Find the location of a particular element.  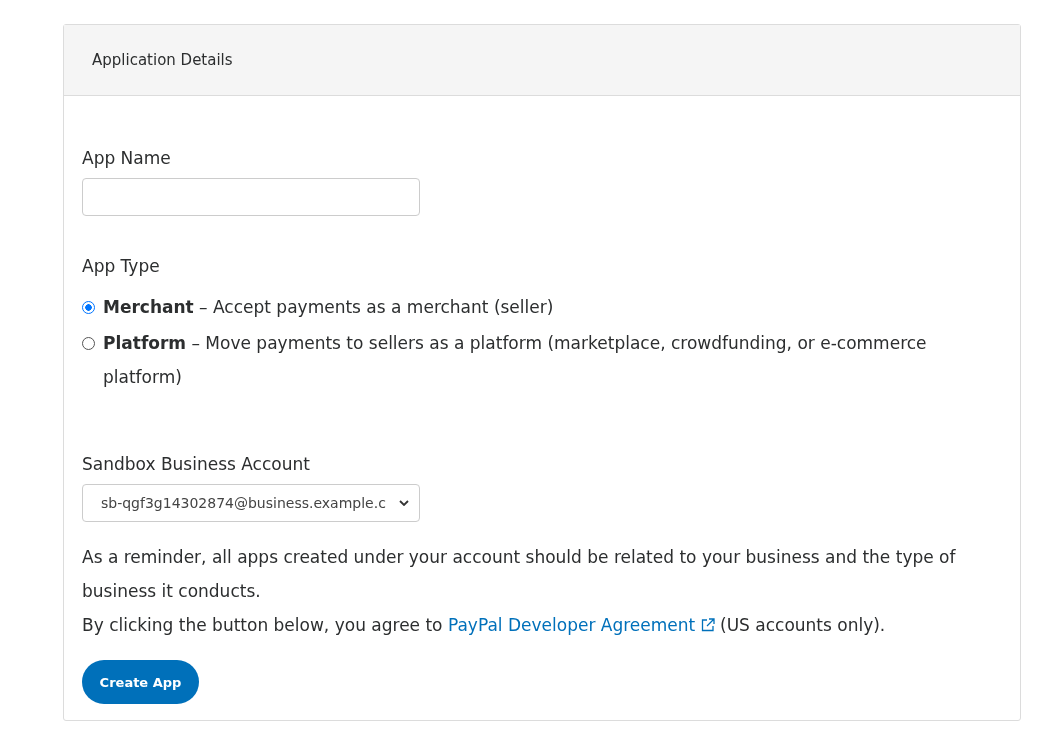

agreement-text: By clicking the button below, you agree to PayPal Developer Agreement (US accounts only). is located at coordinates (484, 625).